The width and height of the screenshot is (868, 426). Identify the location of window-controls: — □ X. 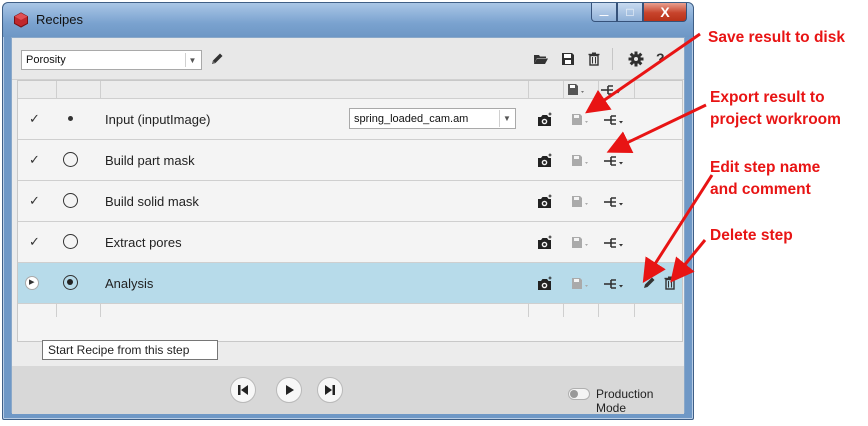
(639, 13).